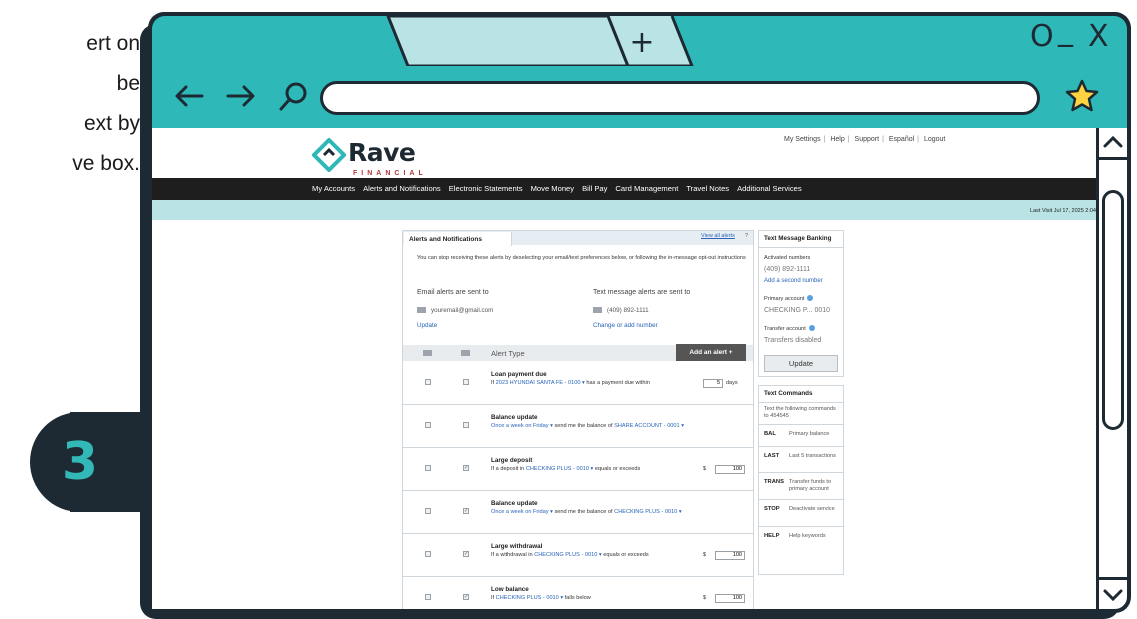  What do you see at coordinates (772, 509) in the screenshot?
I see `command-keyword: STOP` at bounding box center [772, 509].